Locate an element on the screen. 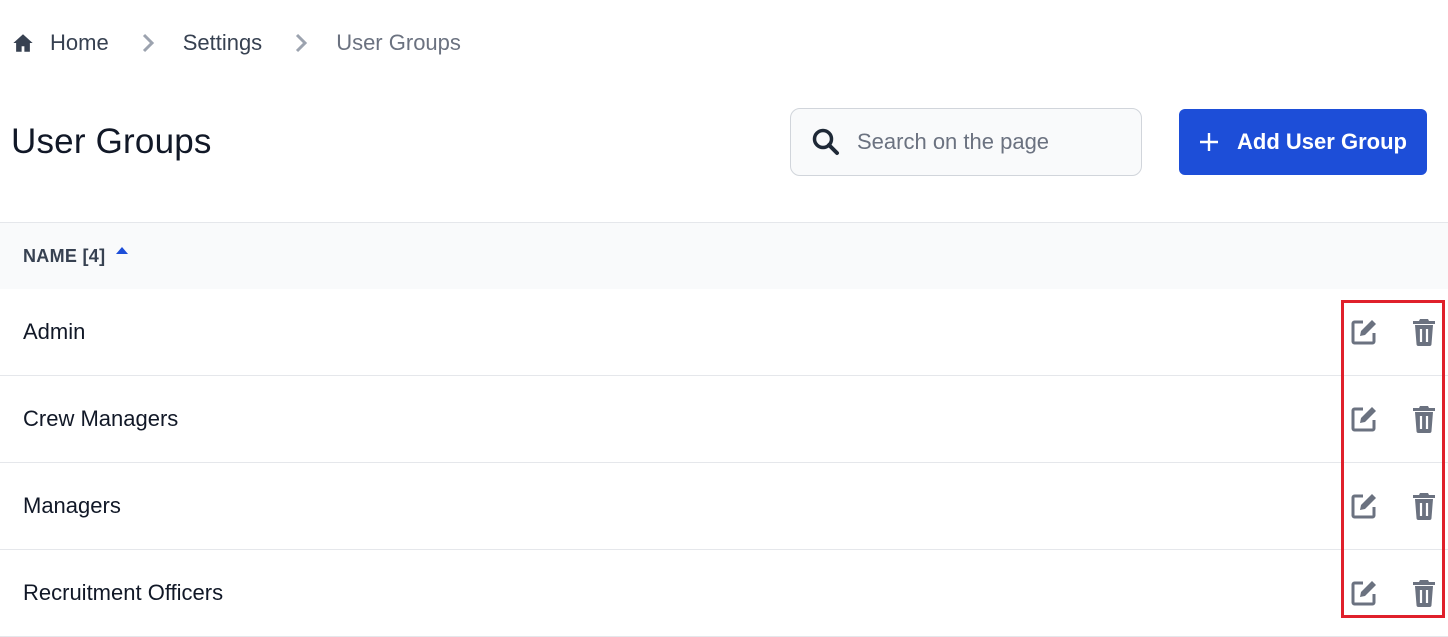  table-row: Managers is located at coordinates (724, 506).